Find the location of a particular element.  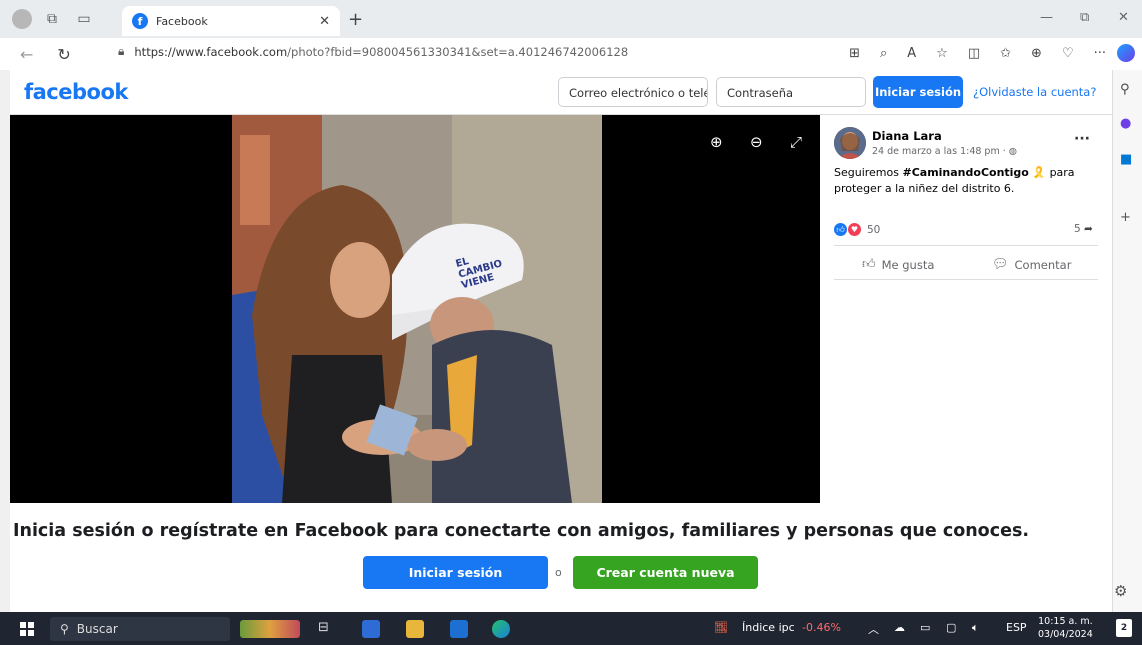

poster-name: Diana Lara is located at coordinates (907, 136).